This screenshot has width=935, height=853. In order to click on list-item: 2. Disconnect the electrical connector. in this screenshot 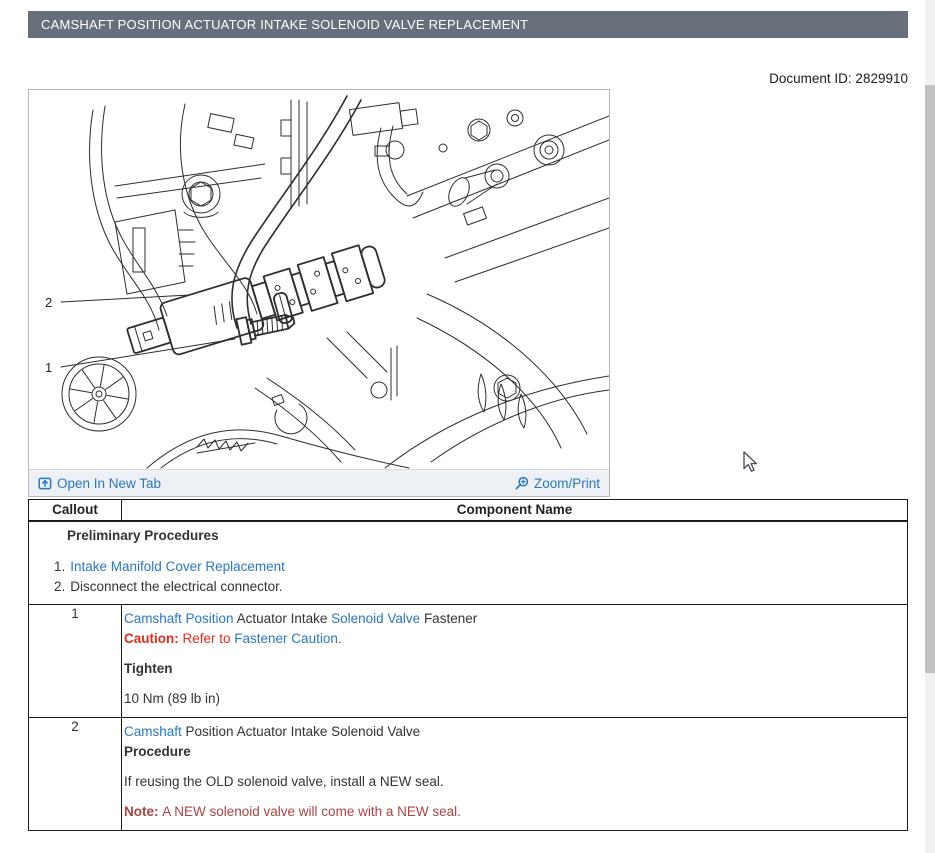, I will do `click(480, 587)`.